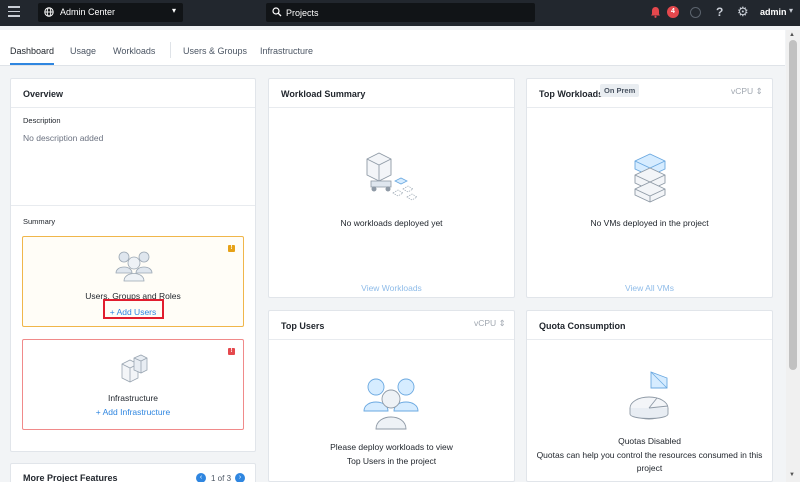  I want to click on forklift-icon, so click(392, 176).